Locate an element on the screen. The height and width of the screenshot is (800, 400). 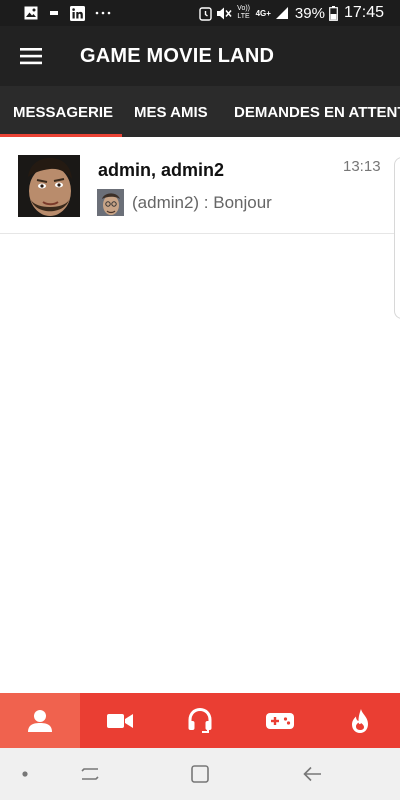
gamepad-icon is located at coordinates (280, 720).